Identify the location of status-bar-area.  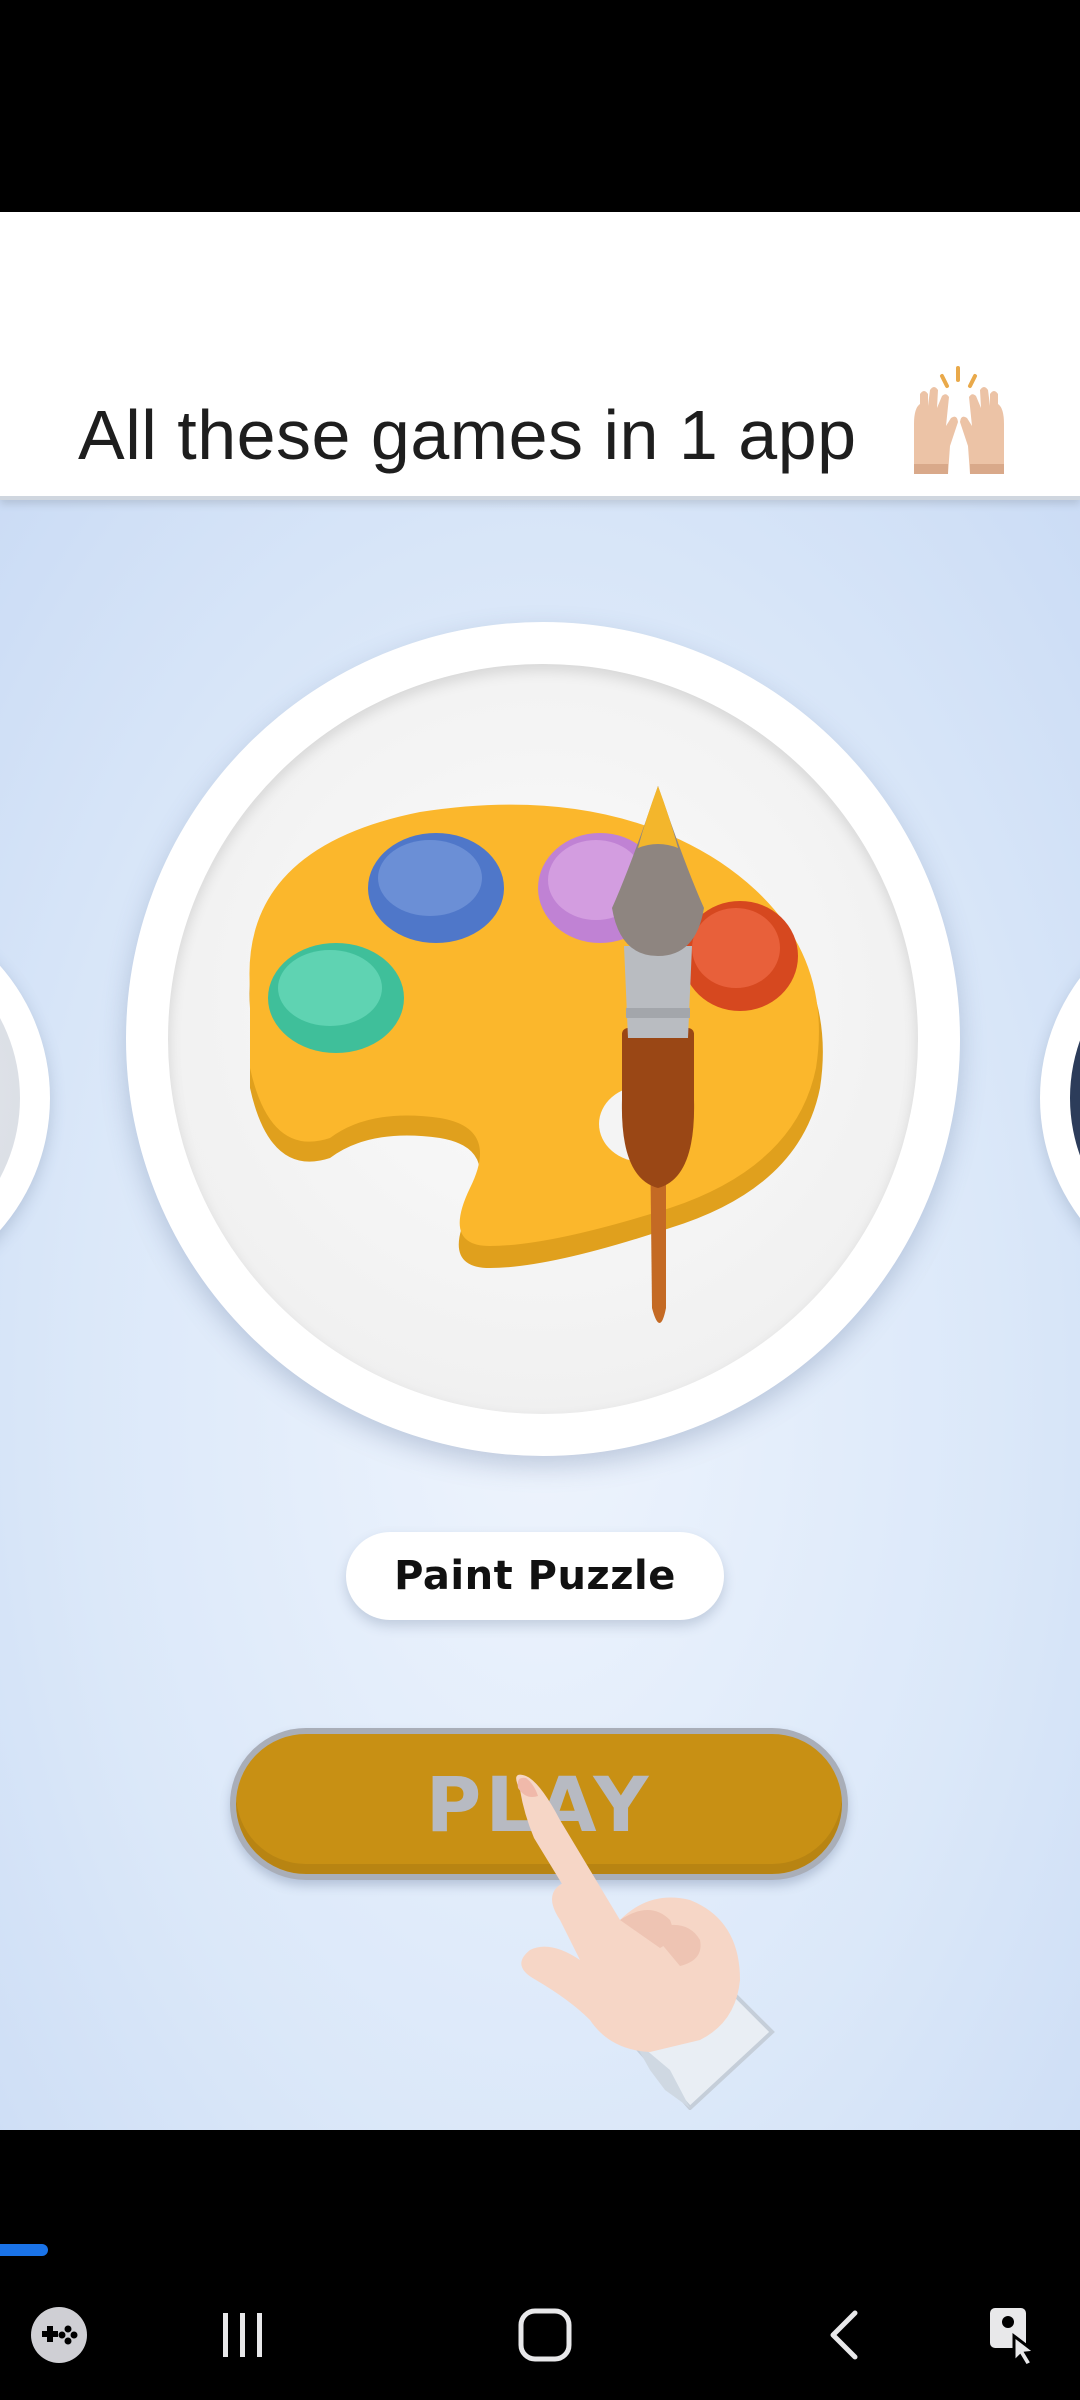
(540, 106).